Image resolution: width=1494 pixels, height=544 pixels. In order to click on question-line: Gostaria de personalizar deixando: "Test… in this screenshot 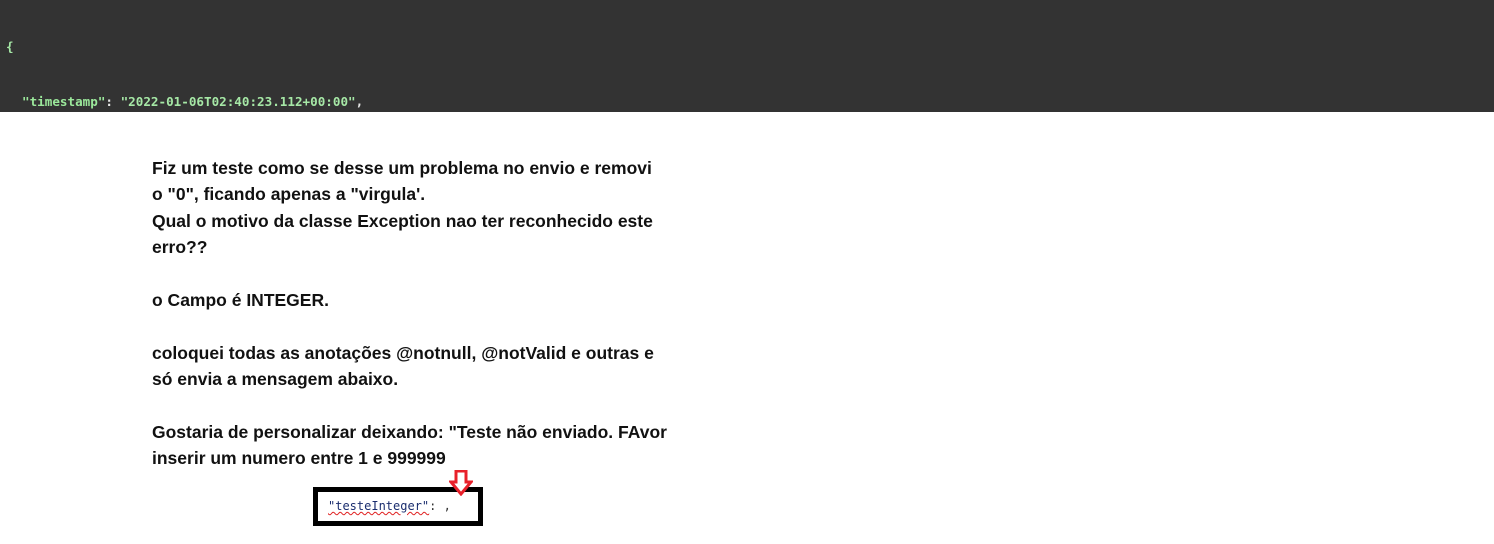, I will do `click(409, 431)`.